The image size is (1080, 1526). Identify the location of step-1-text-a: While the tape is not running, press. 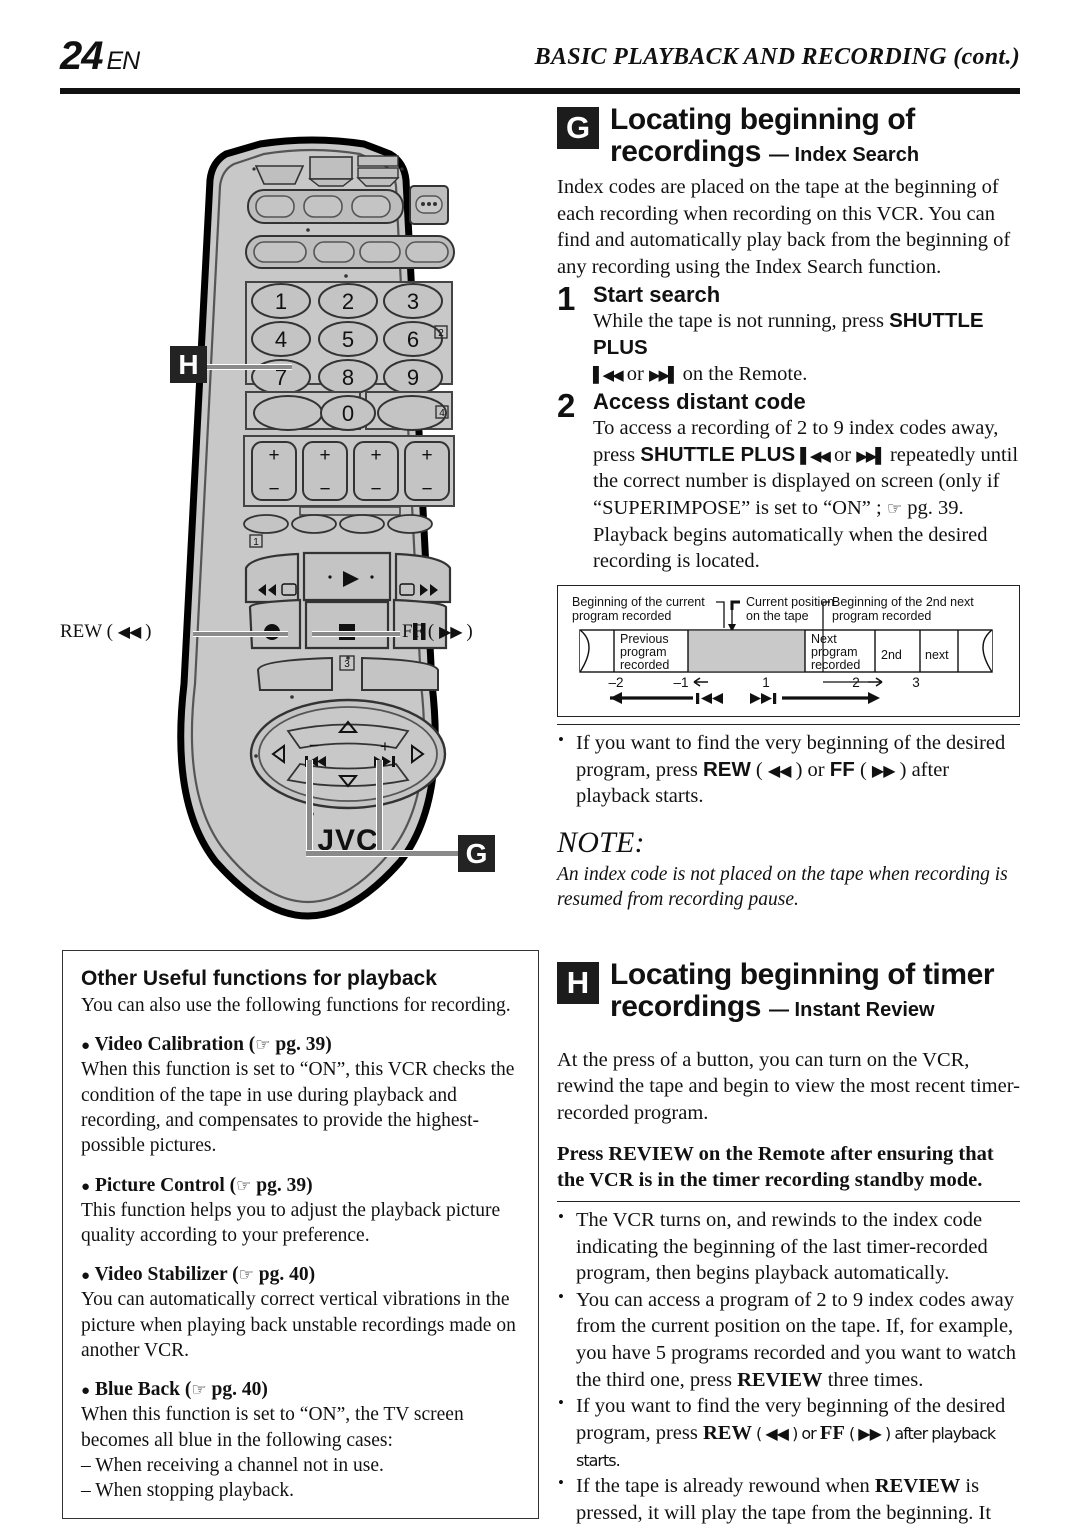
(741, 320).